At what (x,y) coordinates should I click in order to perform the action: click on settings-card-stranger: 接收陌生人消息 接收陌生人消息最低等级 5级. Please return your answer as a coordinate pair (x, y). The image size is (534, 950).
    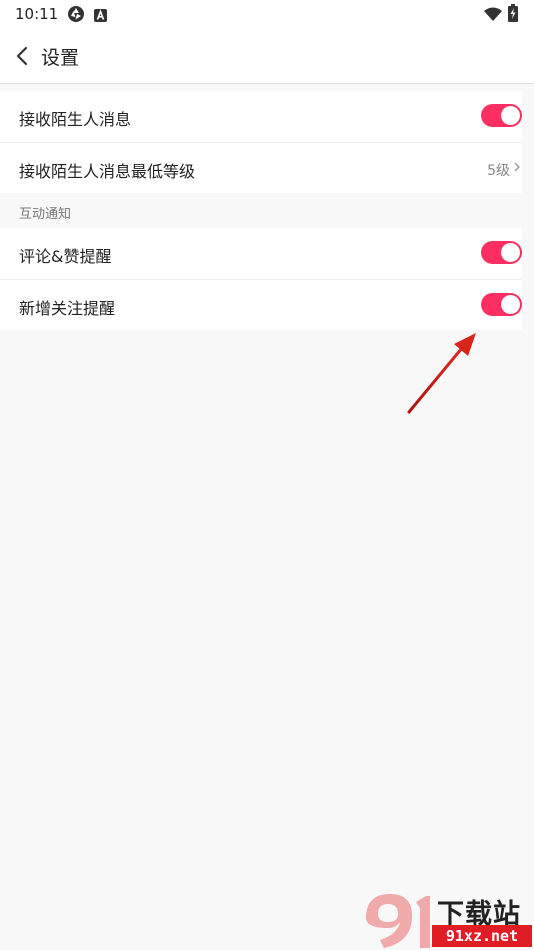
    Looking at the image, I should click on (261, 142).